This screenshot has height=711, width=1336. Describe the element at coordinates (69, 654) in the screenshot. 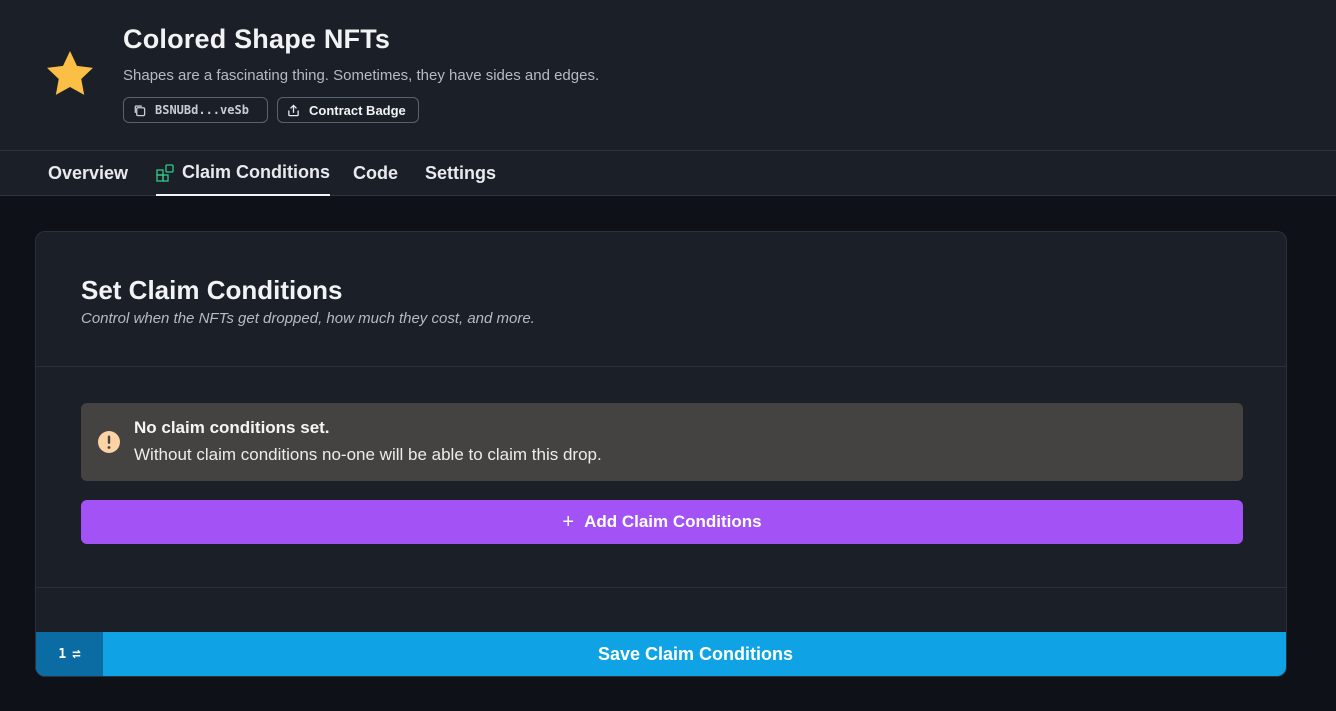

I see `pending-transactions-counter: 1 ⇌` at that location.